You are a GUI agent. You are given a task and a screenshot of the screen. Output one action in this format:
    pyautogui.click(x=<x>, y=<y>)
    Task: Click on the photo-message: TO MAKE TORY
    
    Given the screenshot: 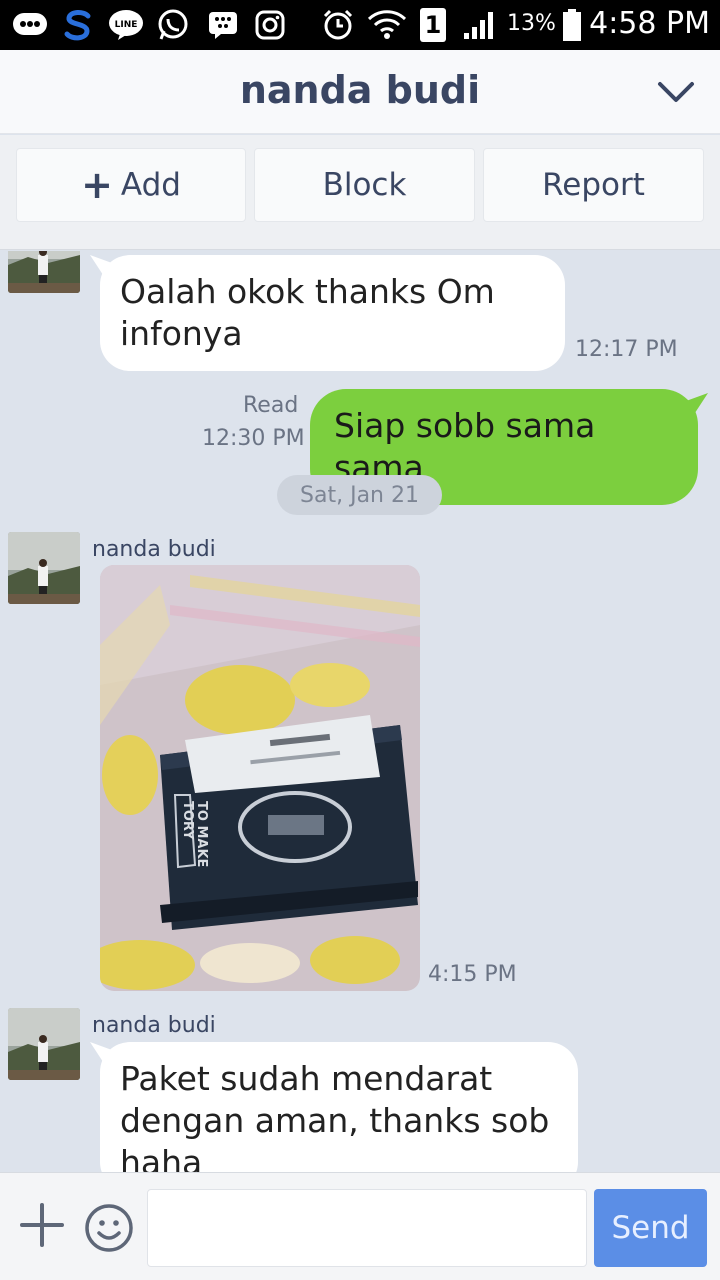 What is the action you would take?
    pyautogui.click(x=260, y=778)
    